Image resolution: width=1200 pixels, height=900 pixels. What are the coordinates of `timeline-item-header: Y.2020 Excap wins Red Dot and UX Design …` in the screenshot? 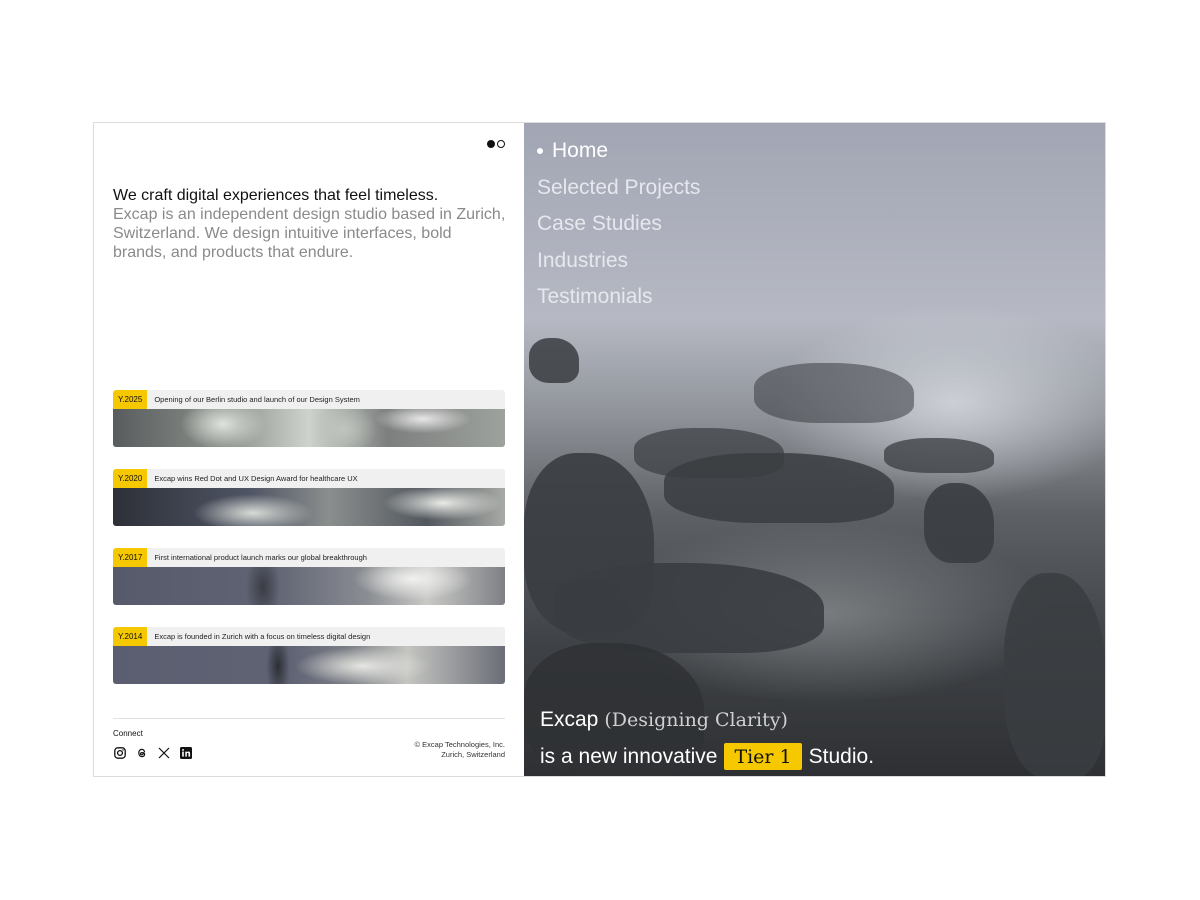 It's located at (309, 478).